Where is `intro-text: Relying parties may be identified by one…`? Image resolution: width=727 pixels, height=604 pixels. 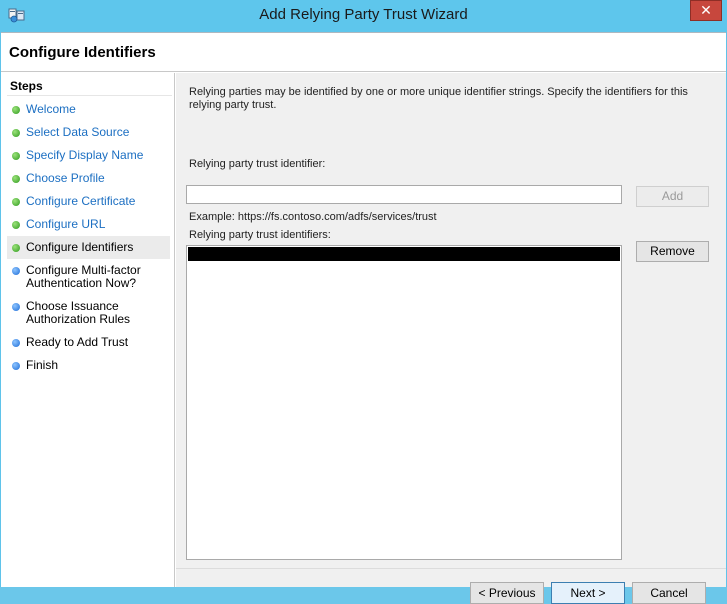 intro-text: Relying parties may be identified by one… is located at coordinates (438, 98).